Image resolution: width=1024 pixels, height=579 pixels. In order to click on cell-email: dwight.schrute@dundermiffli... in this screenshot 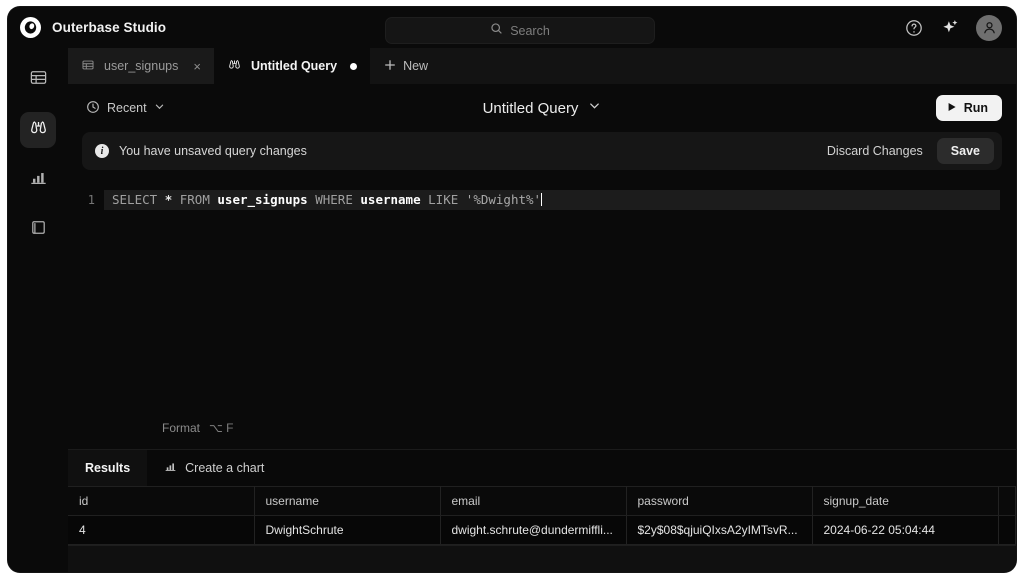, I will do `click(533, 530)`.